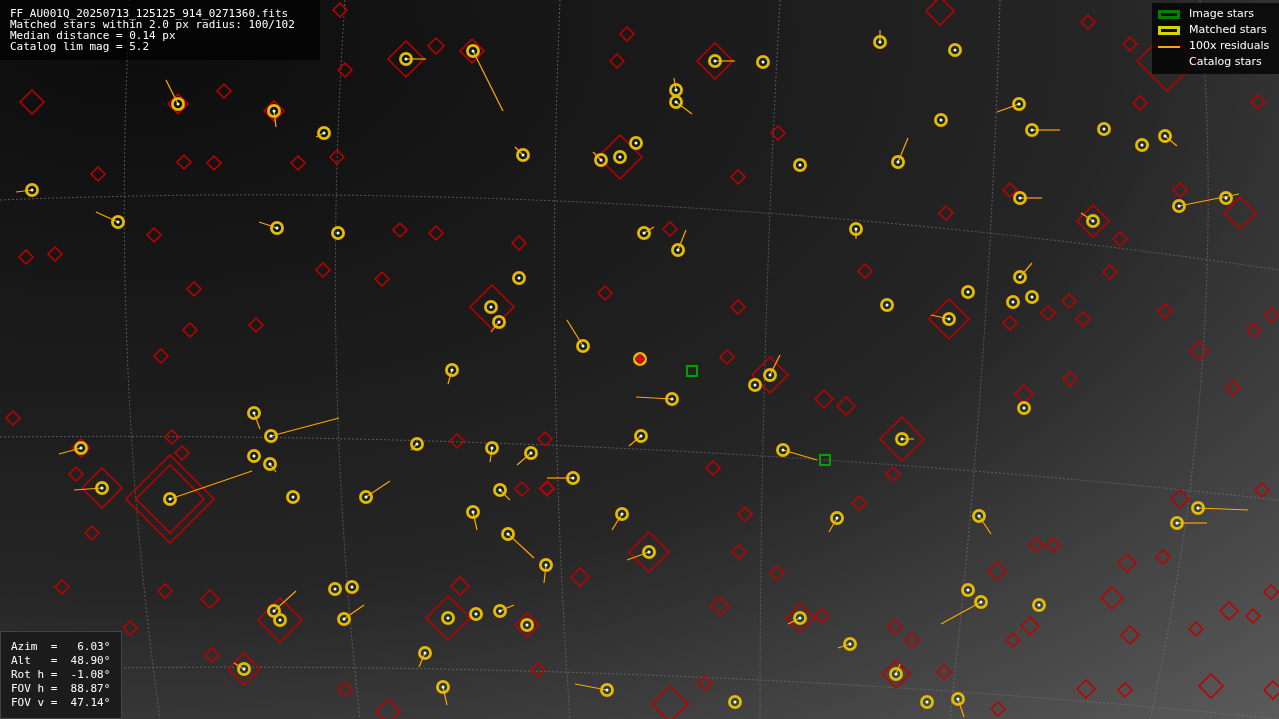 This screenshot has height=719, width=1279. What do you see at coordinates (61, 689) in the screenshot?
I see `pointing-line: FOV h = 88.87°` at bounding box center [61, 689].